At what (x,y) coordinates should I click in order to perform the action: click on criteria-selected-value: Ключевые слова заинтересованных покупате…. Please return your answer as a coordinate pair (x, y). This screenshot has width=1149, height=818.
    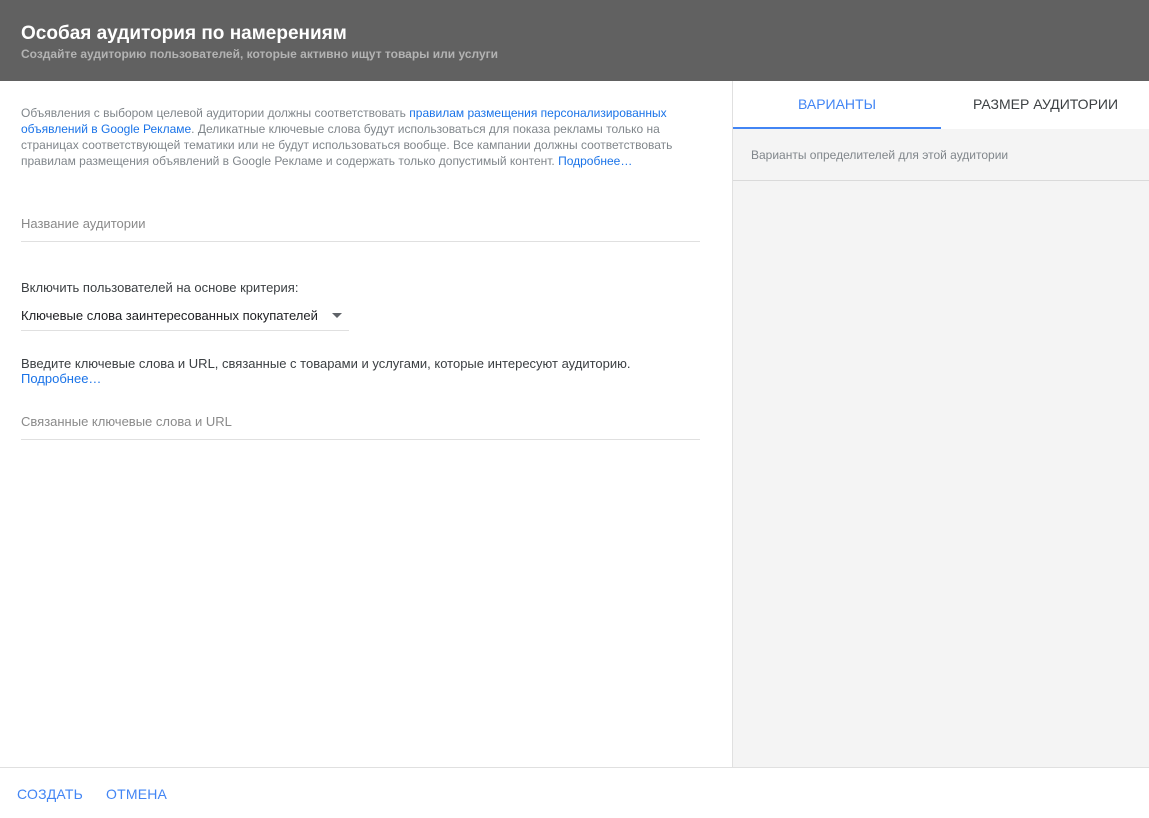
    Looking at the image, I should click on (169, 315).